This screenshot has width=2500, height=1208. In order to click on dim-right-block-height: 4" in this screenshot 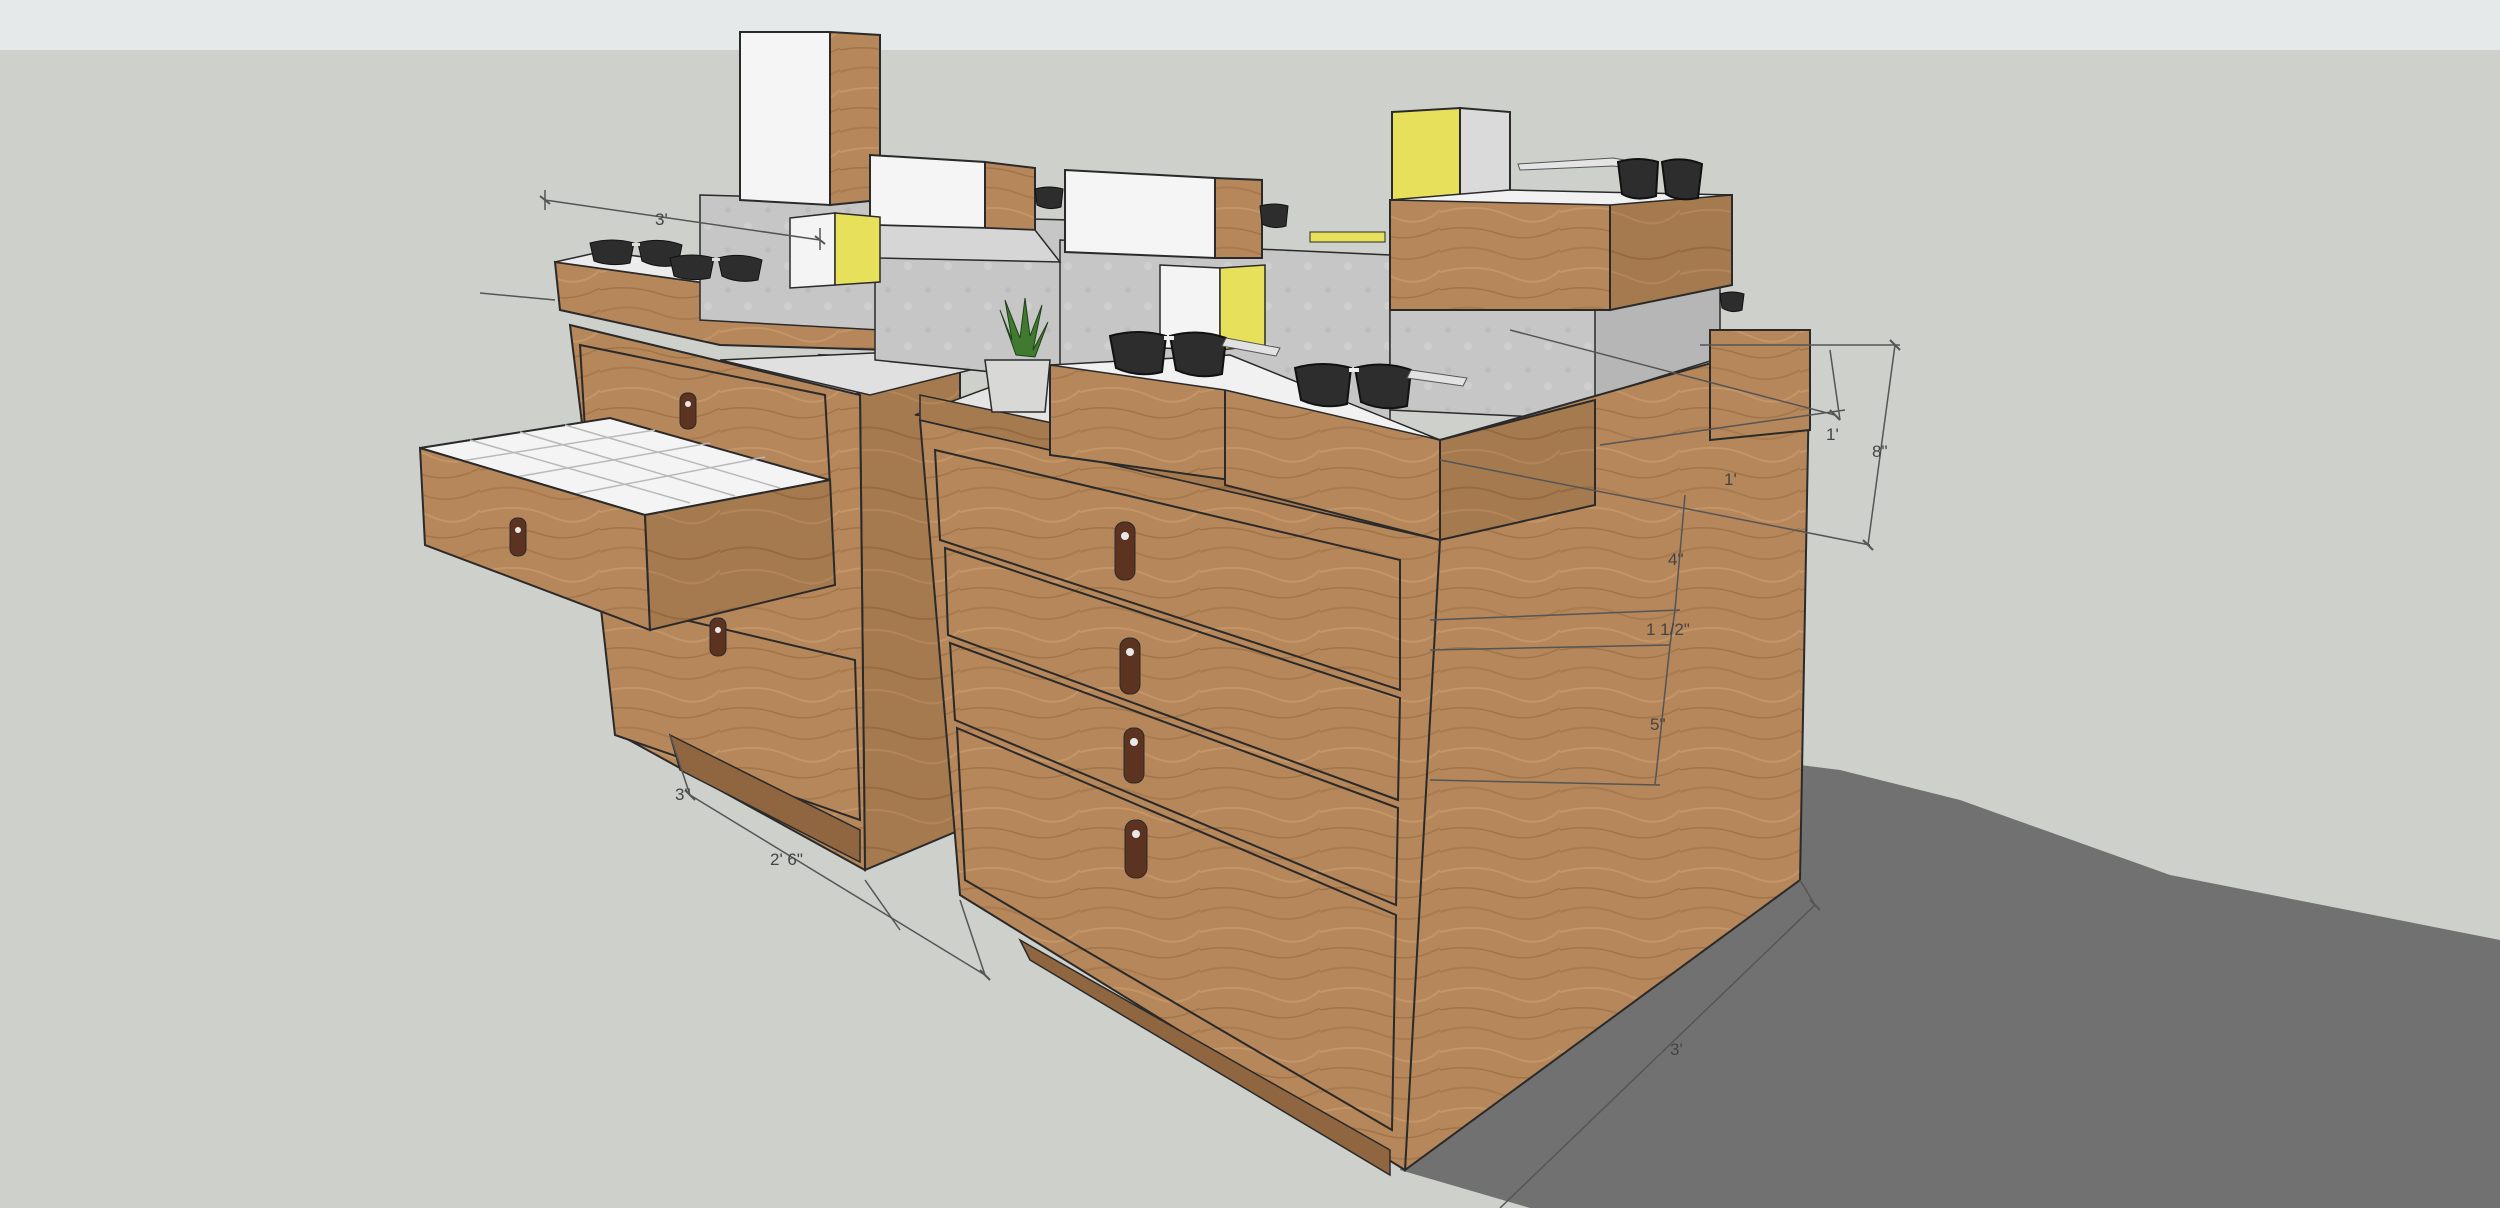, I will do `click(1676, 559)`.